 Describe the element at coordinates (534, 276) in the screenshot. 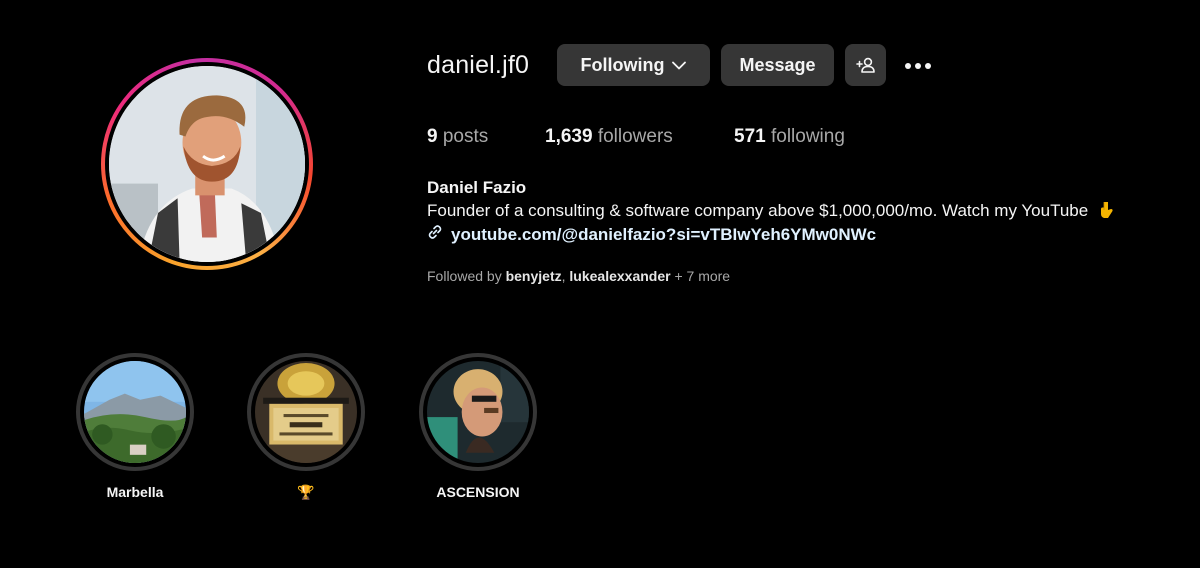

I see `followed-by-user-1: benyjetz` at that location.